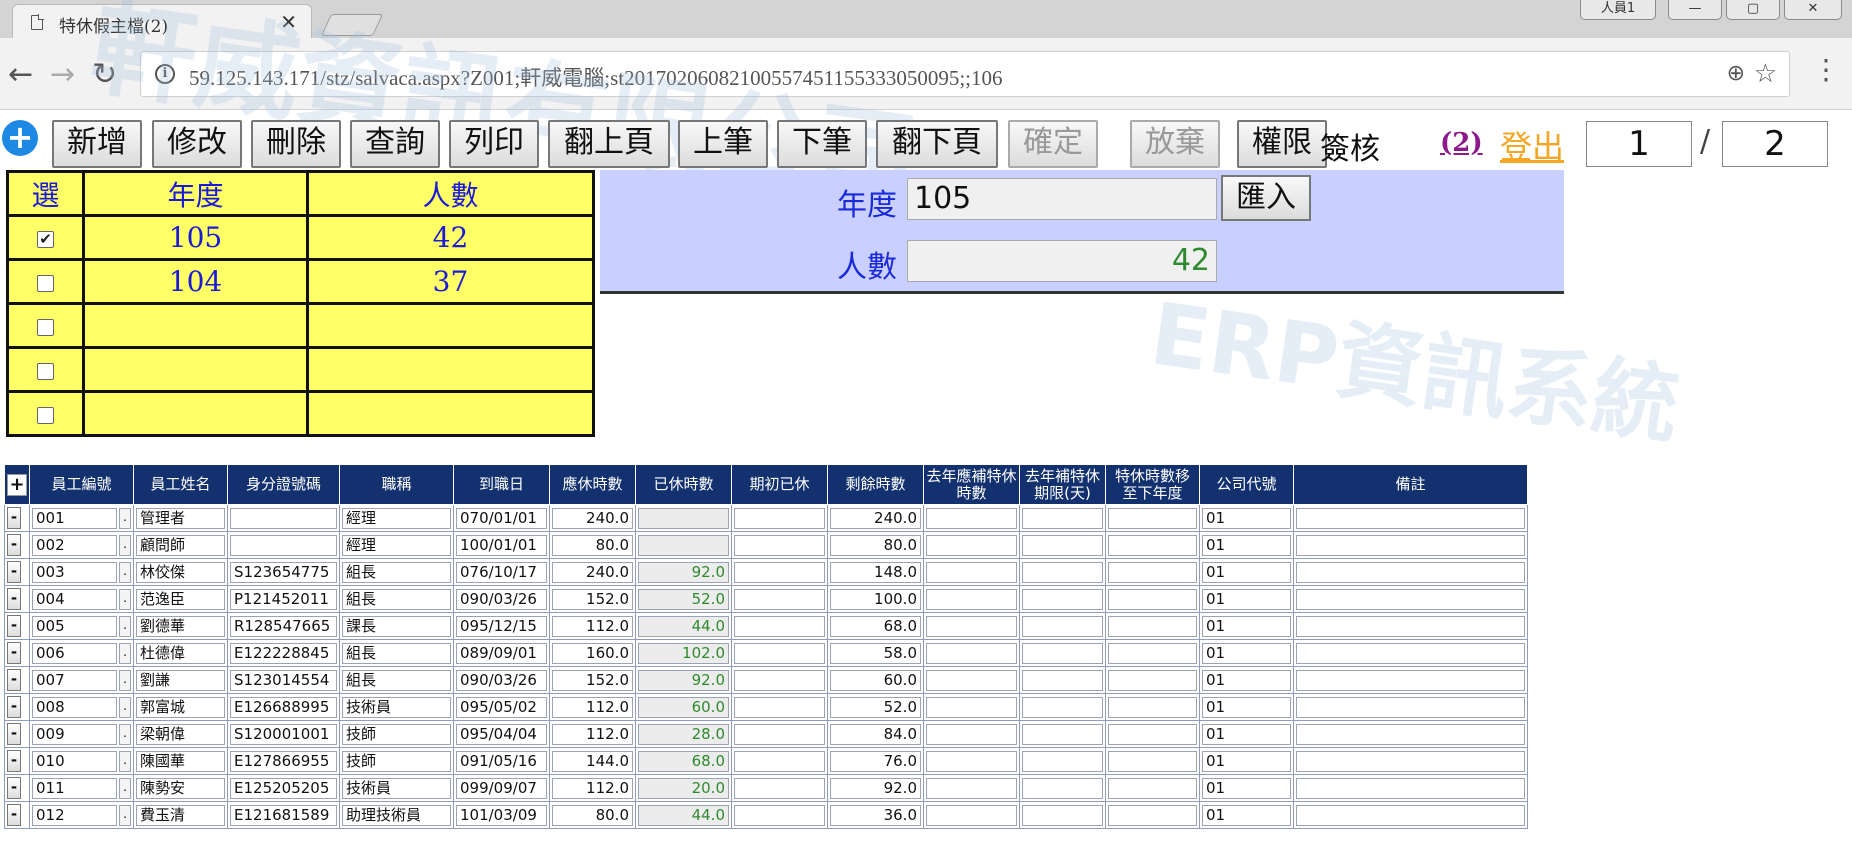 The width and height of the screenshot is (1852, 848). I want to click on id-number-input: E125205205, so click(283, 788).